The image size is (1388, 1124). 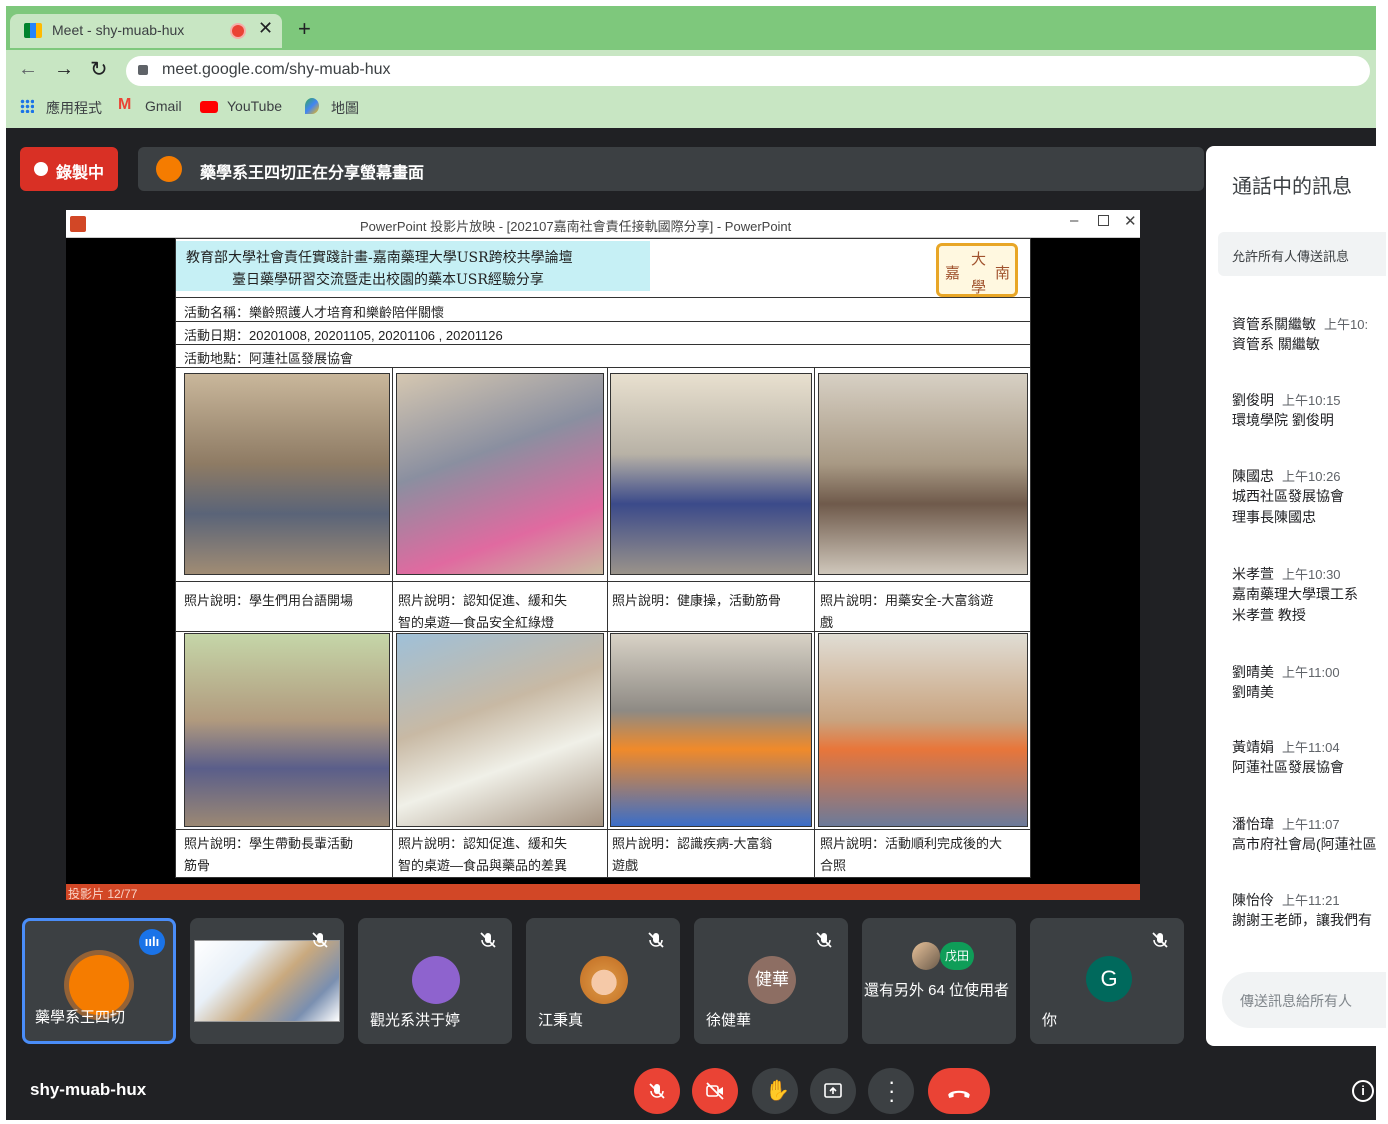 What do you see at coordinates (1304, 834) in the screenshot?
I see `chat-message: 潘怡瑋 上午11:07 高市府社會局(阿蓮社區` at bounding box center [1304, 834].